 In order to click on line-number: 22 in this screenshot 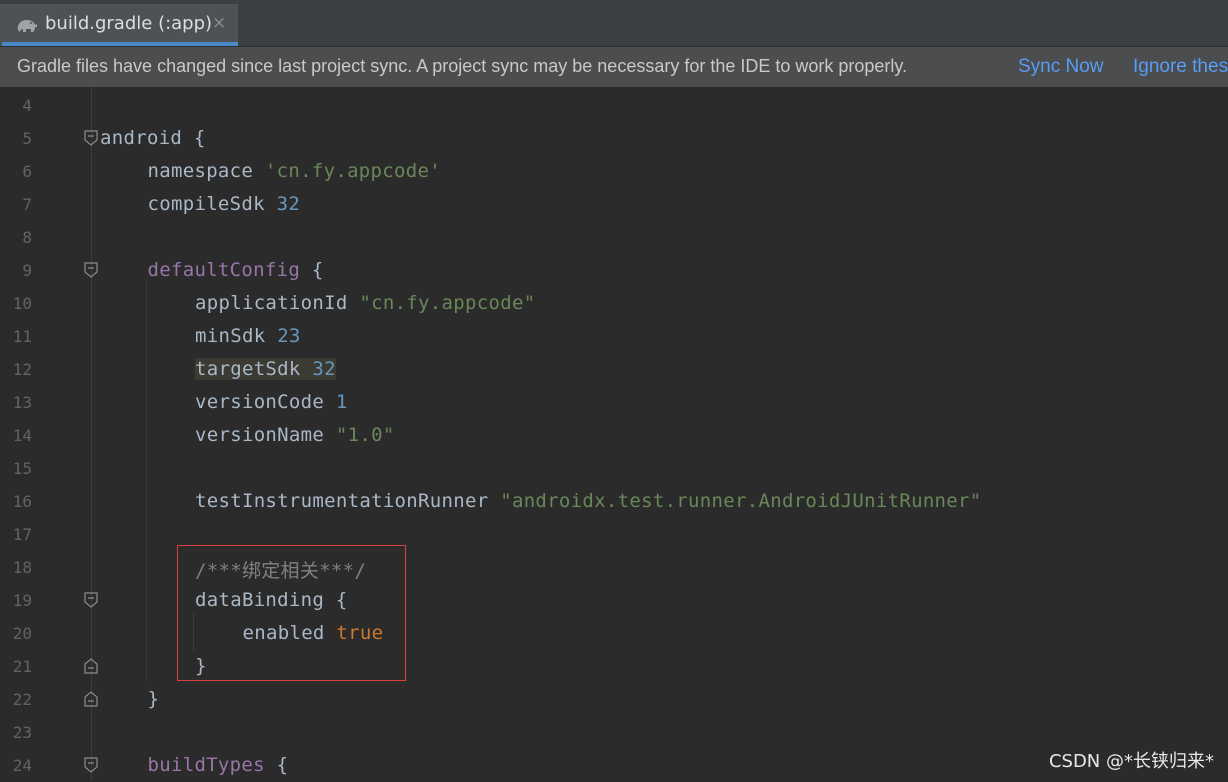, I will do `click(22, 699)`.